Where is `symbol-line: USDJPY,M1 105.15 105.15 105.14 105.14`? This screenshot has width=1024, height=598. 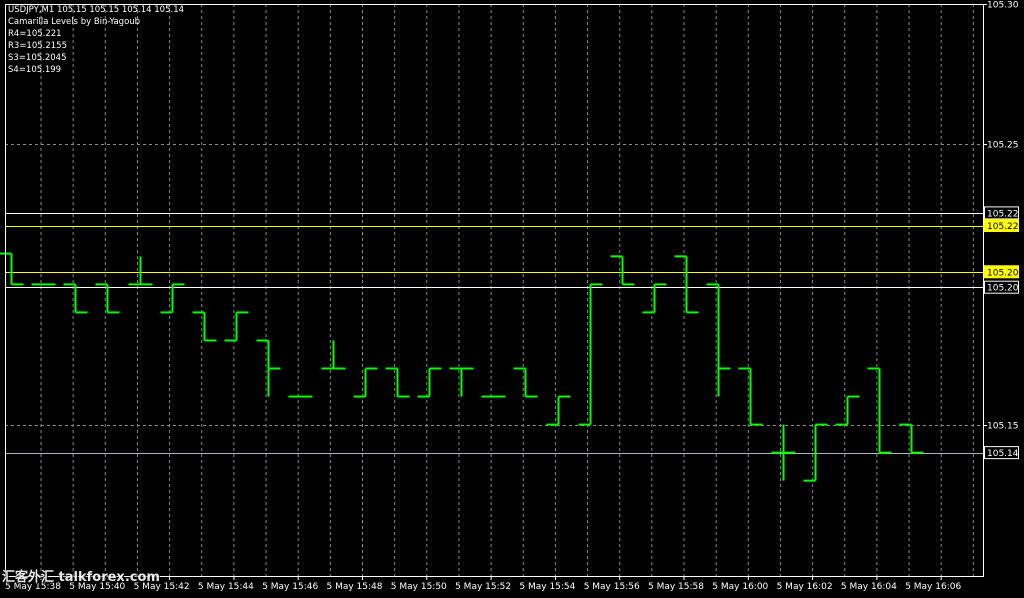 symbol-line: USDJPY,M1 105.15 105.15 105.14 105.14 is located at coordinates (96, 10).